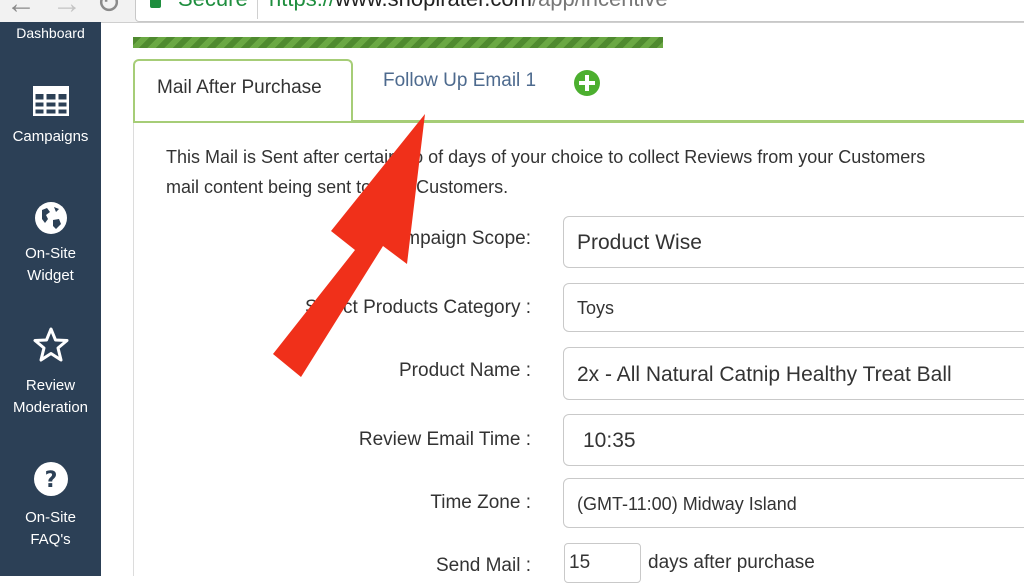 The image size is (1024, 583). What do you see at coordinates (50, 218) in the screenshot?
I see `globe-icon` at bounding box center [50, 218].